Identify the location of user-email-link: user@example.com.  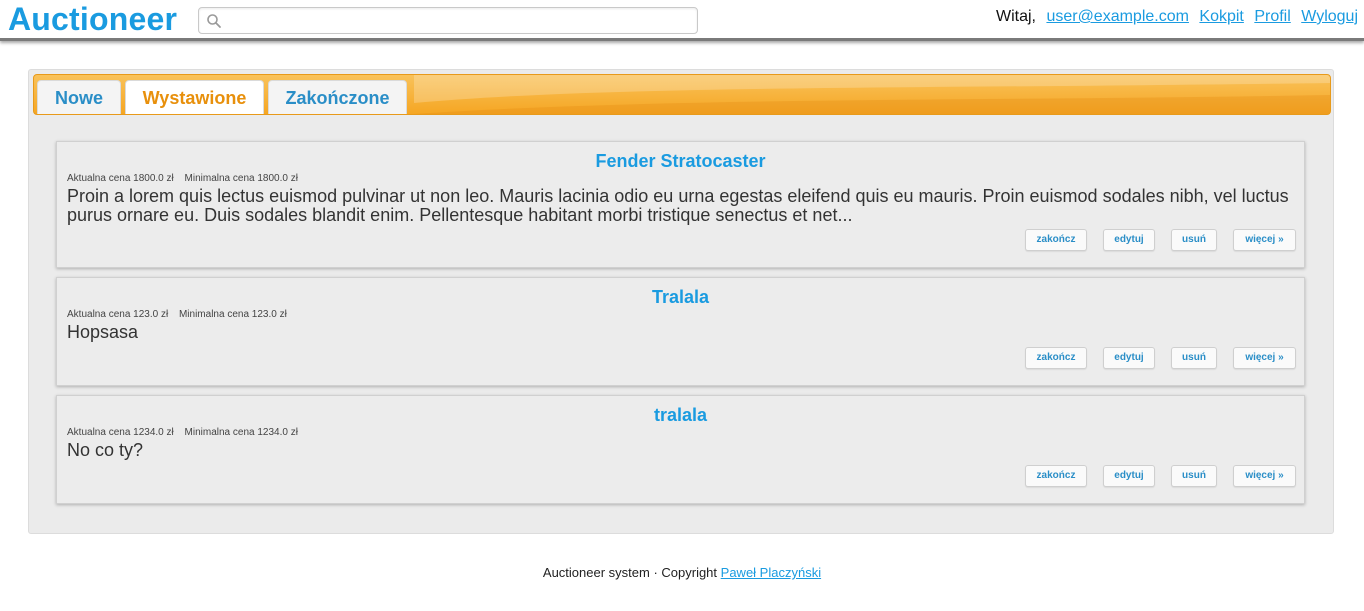
(1117, 16).